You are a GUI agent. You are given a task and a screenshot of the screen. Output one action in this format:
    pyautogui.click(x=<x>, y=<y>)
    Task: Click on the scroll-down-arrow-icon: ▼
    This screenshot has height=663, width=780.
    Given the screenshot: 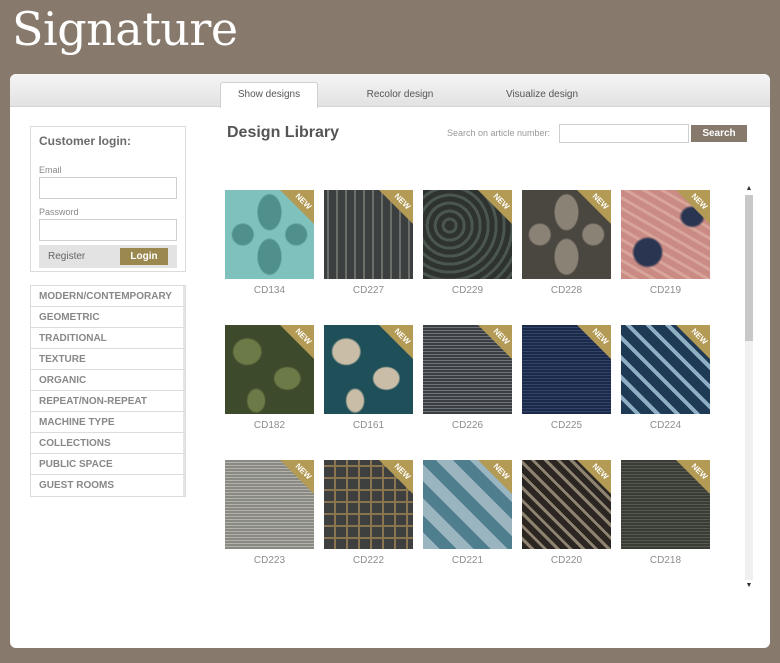 What is the action you would take?
    pyautogui.click(x=749, y=586)
    